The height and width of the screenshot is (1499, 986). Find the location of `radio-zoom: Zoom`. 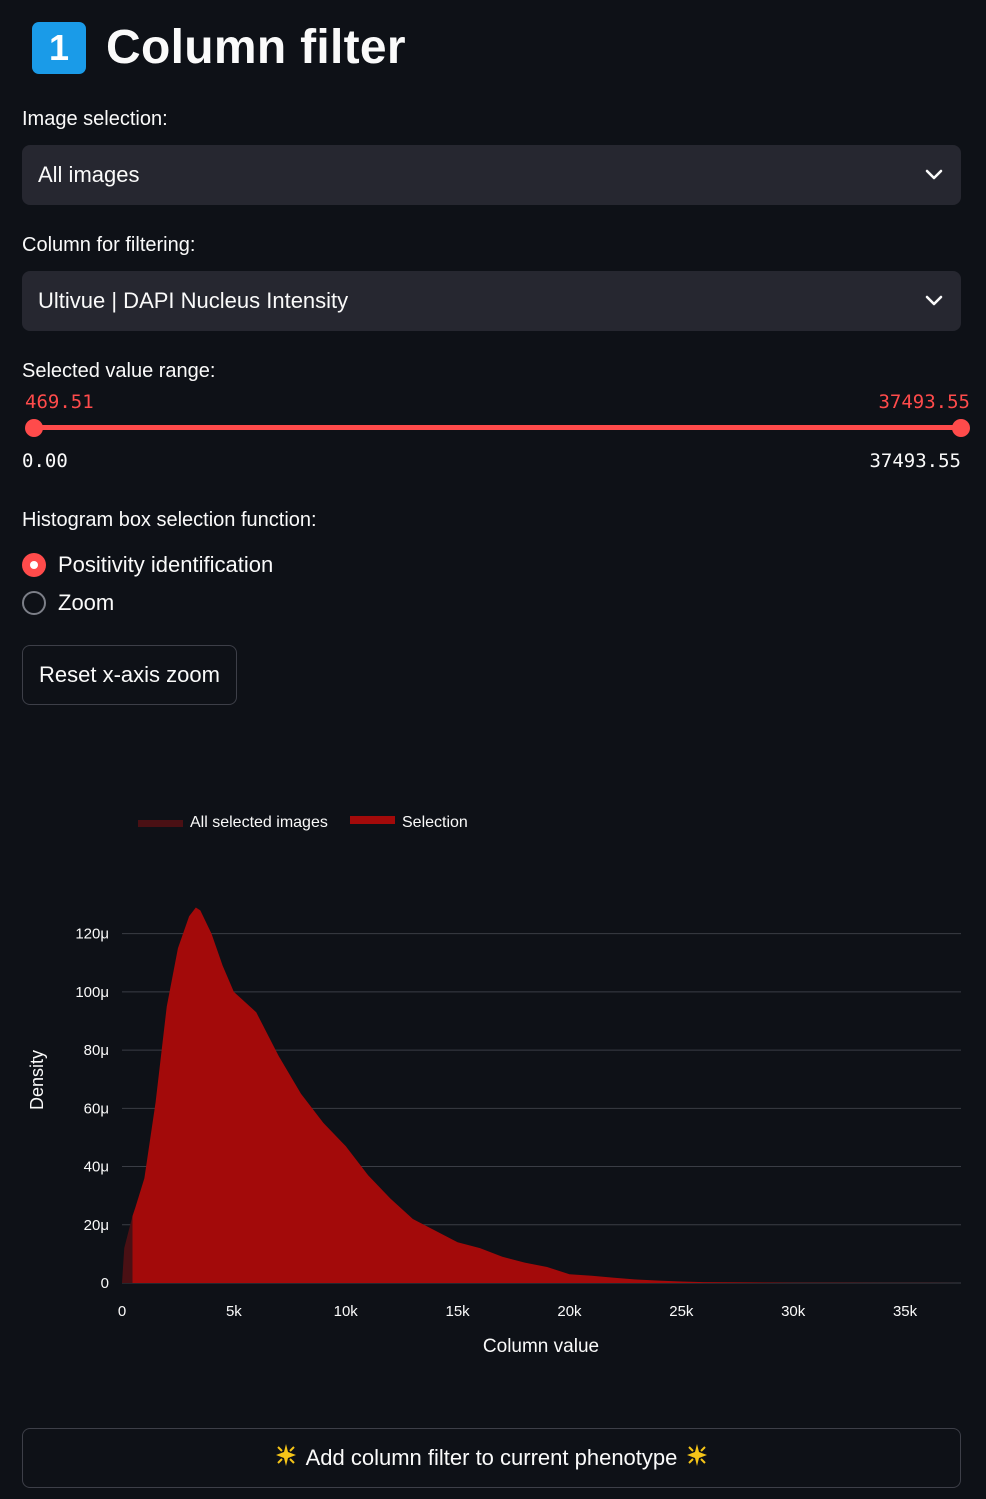

radio-zoom: Zoom is located at coordinates (68, 603).